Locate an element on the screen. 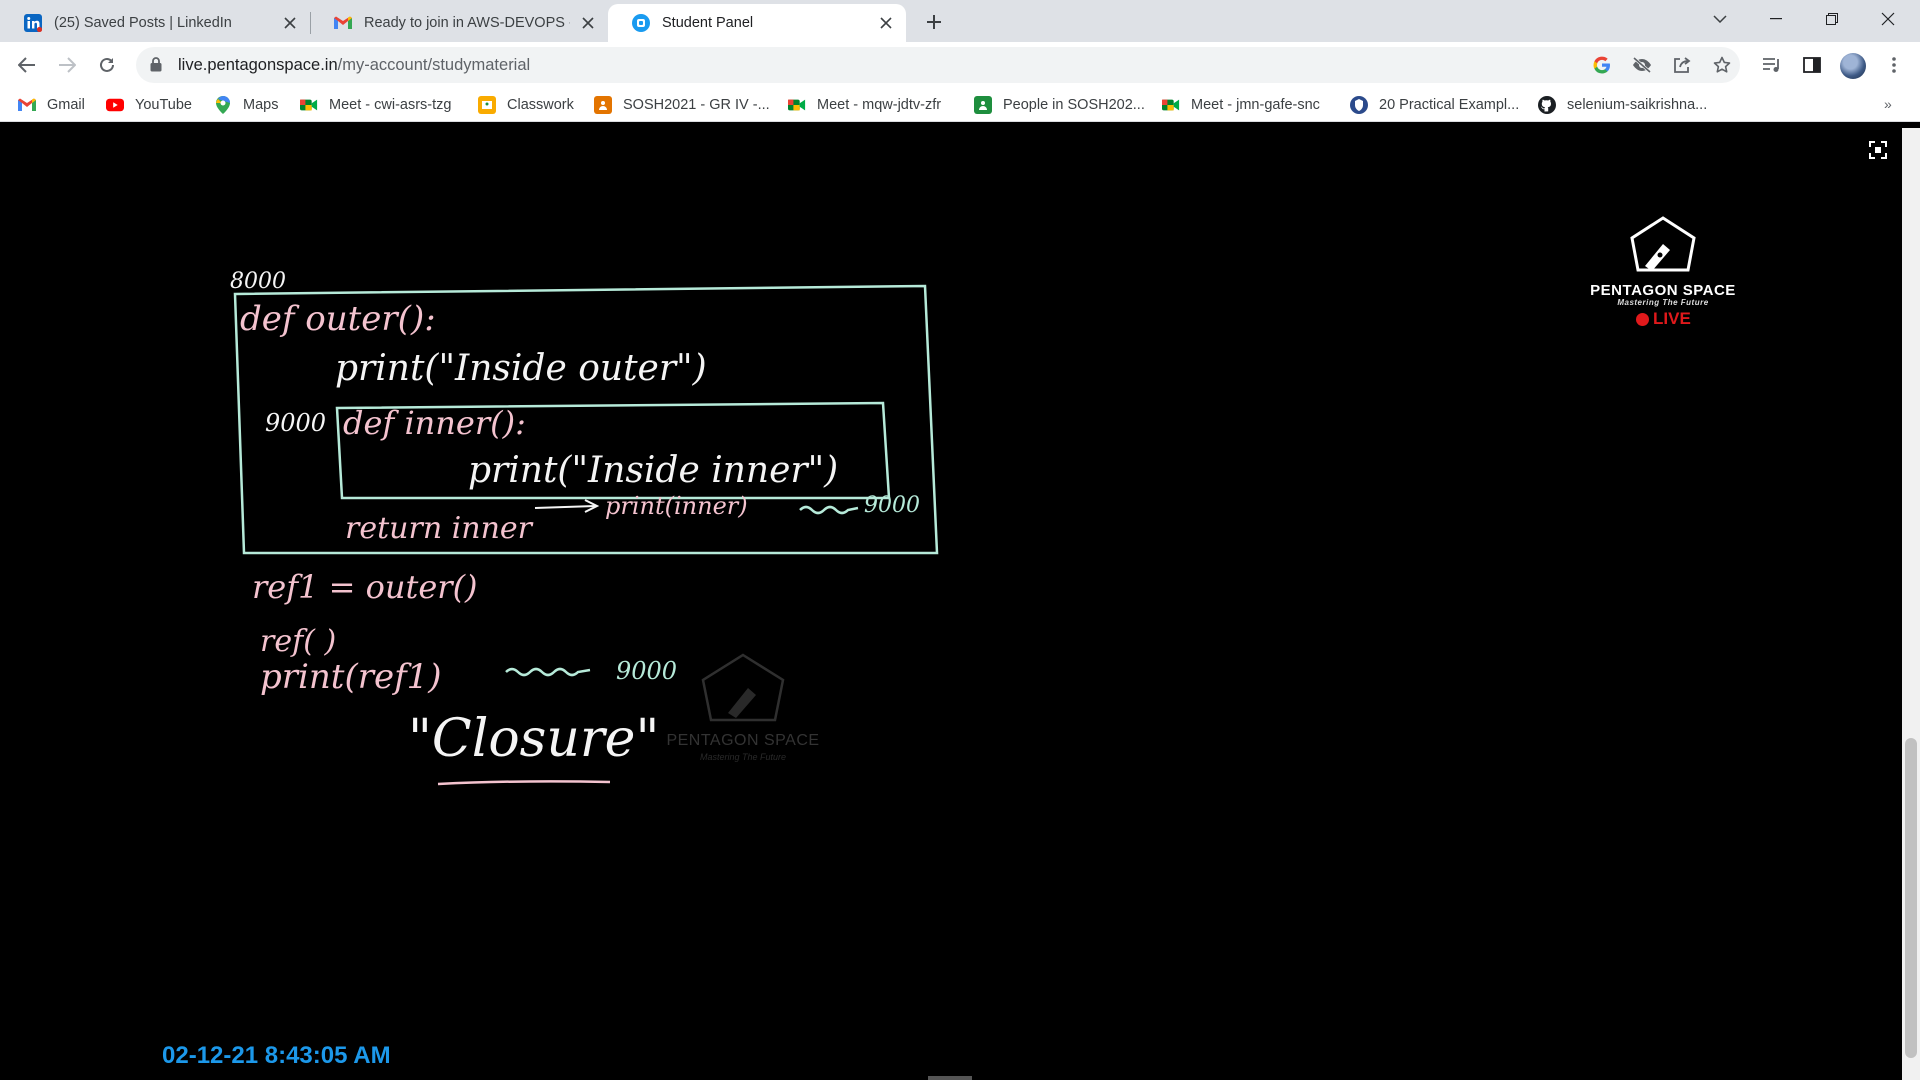 This screenshot has width=1920, height=1080. bookmark-classwork: Classwork is located at coordinates (526, 105).